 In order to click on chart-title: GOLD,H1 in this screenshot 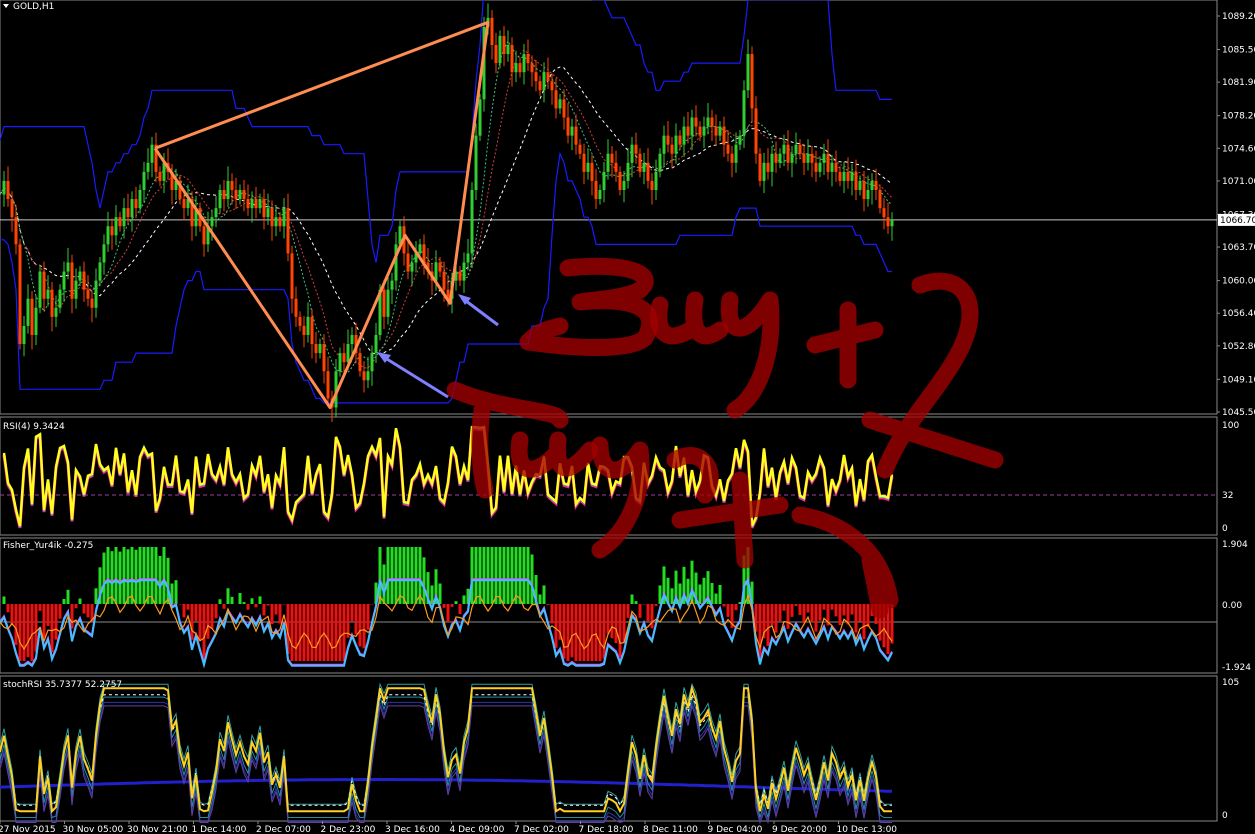, I will do `click(33, 7)`.